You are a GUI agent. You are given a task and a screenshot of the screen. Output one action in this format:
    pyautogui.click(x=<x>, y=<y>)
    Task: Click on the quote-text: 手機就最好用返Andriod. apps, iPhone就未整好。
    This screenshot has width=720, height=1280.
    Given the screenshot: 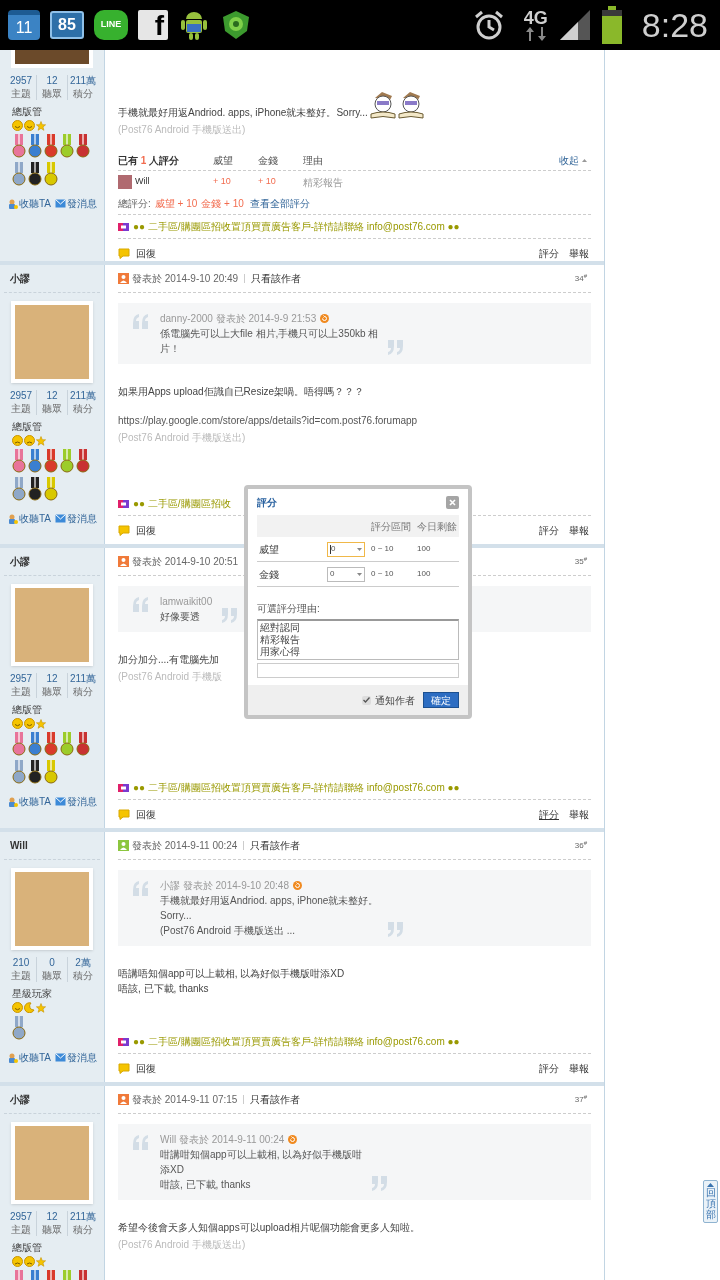 What is the action you would take?
    pyautogui.click(x=269, y=901)
    